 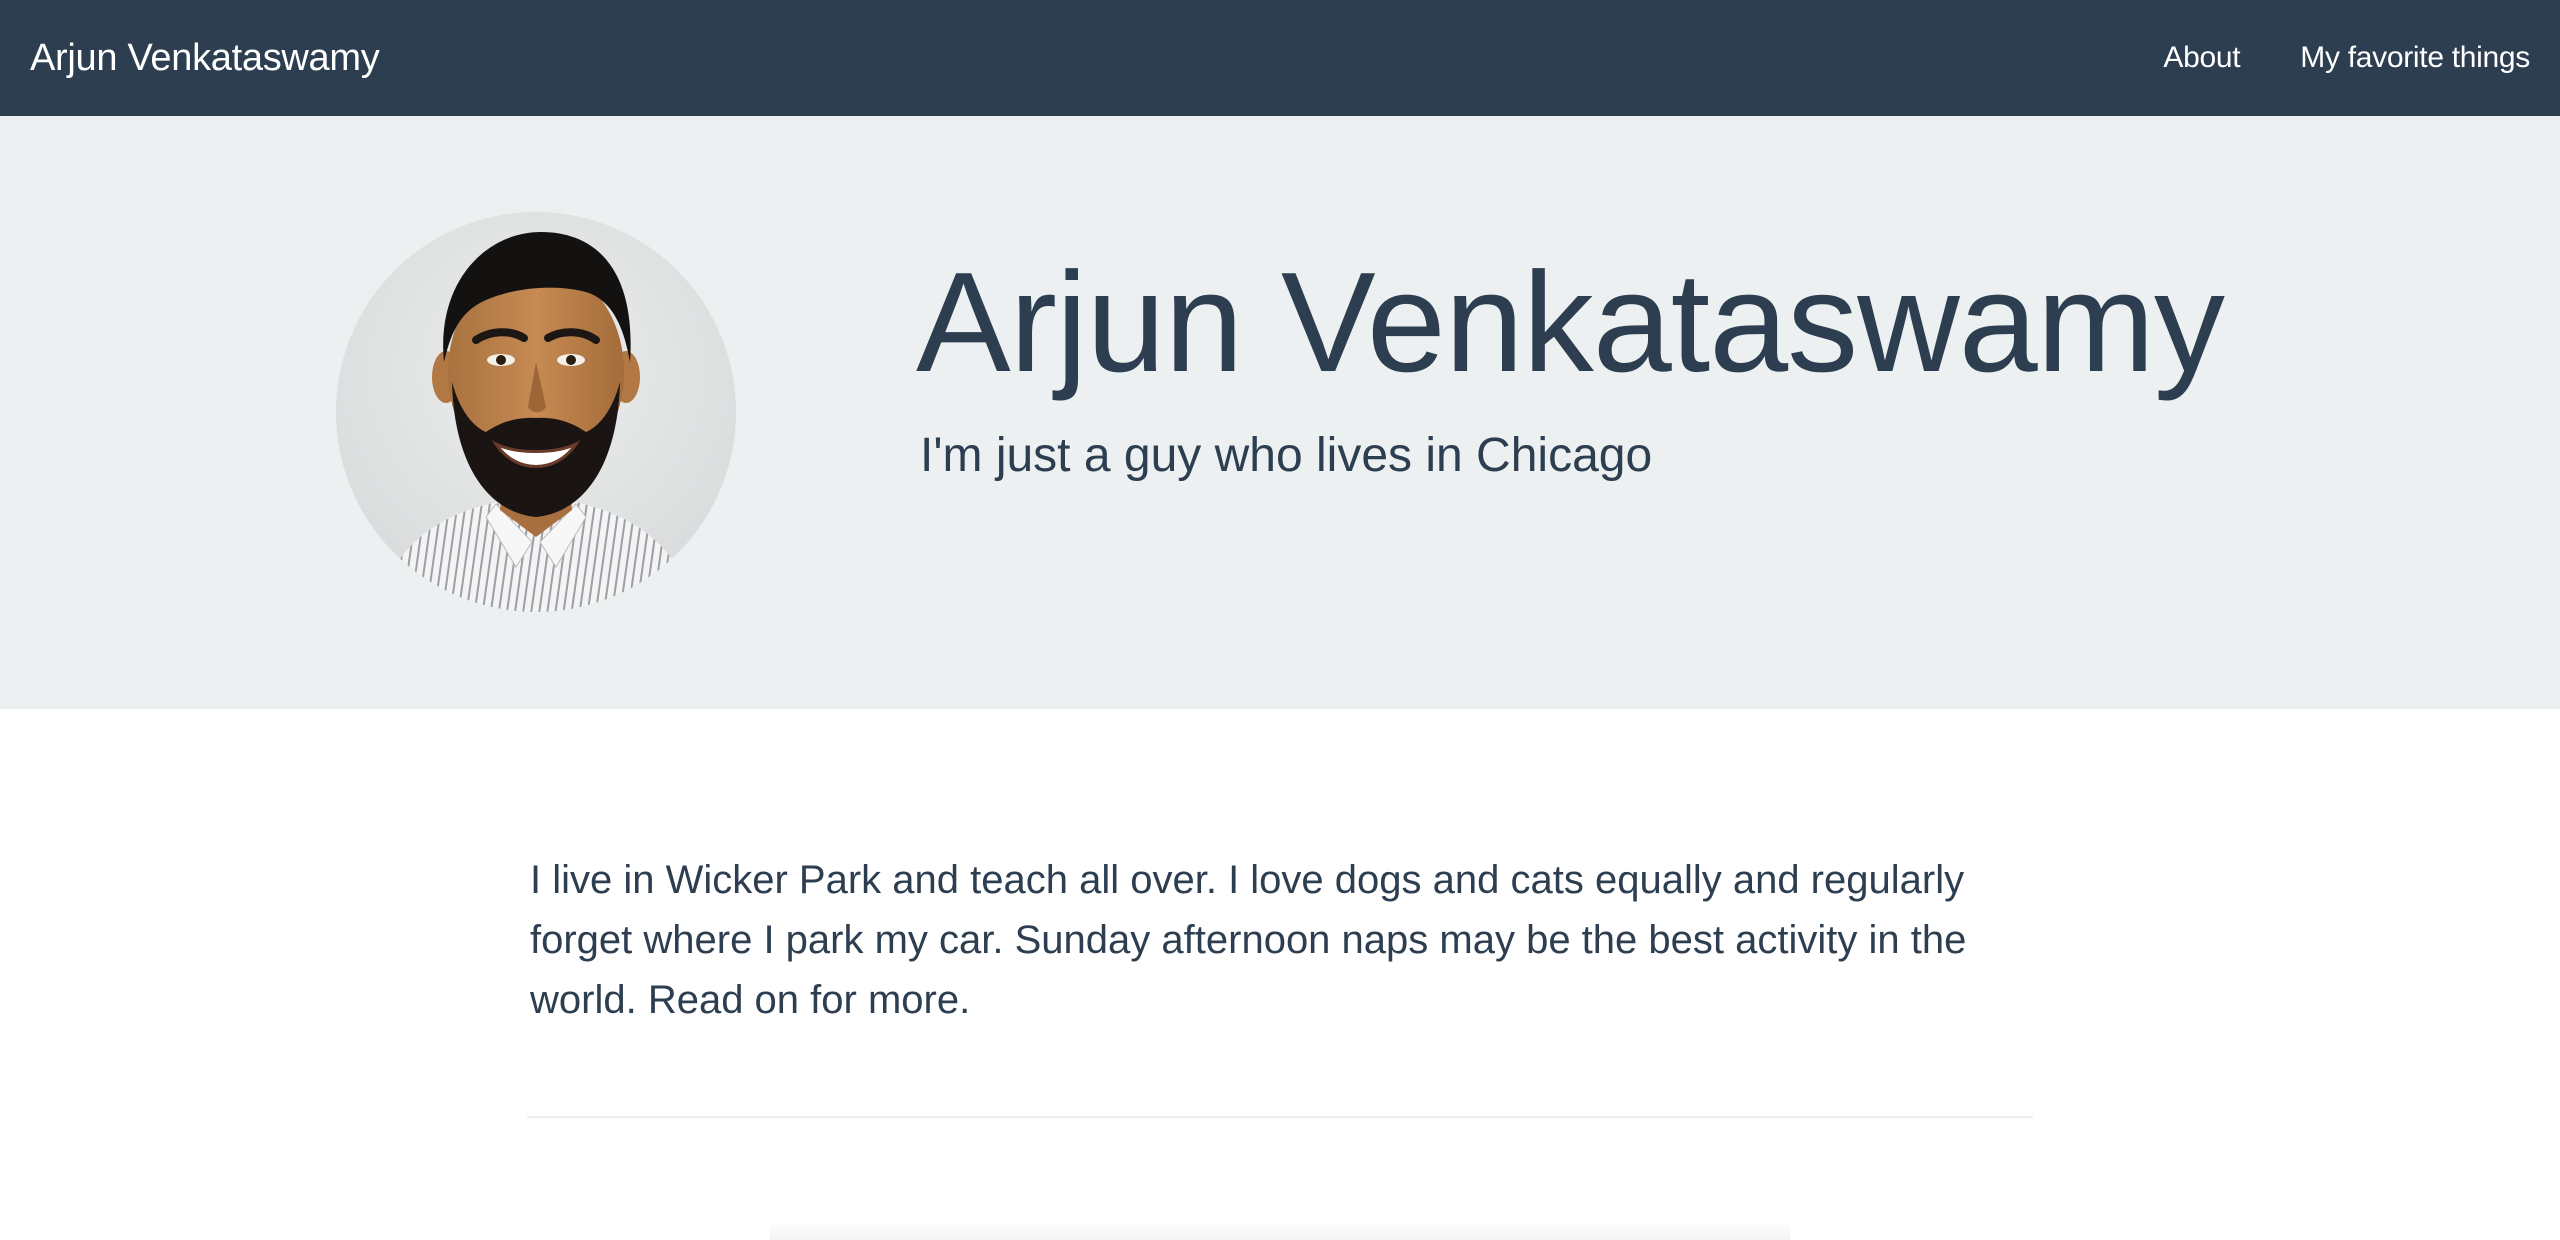 I want to click on hero-title: Arjun Venkataswamy, so click(x=1570, y=322).